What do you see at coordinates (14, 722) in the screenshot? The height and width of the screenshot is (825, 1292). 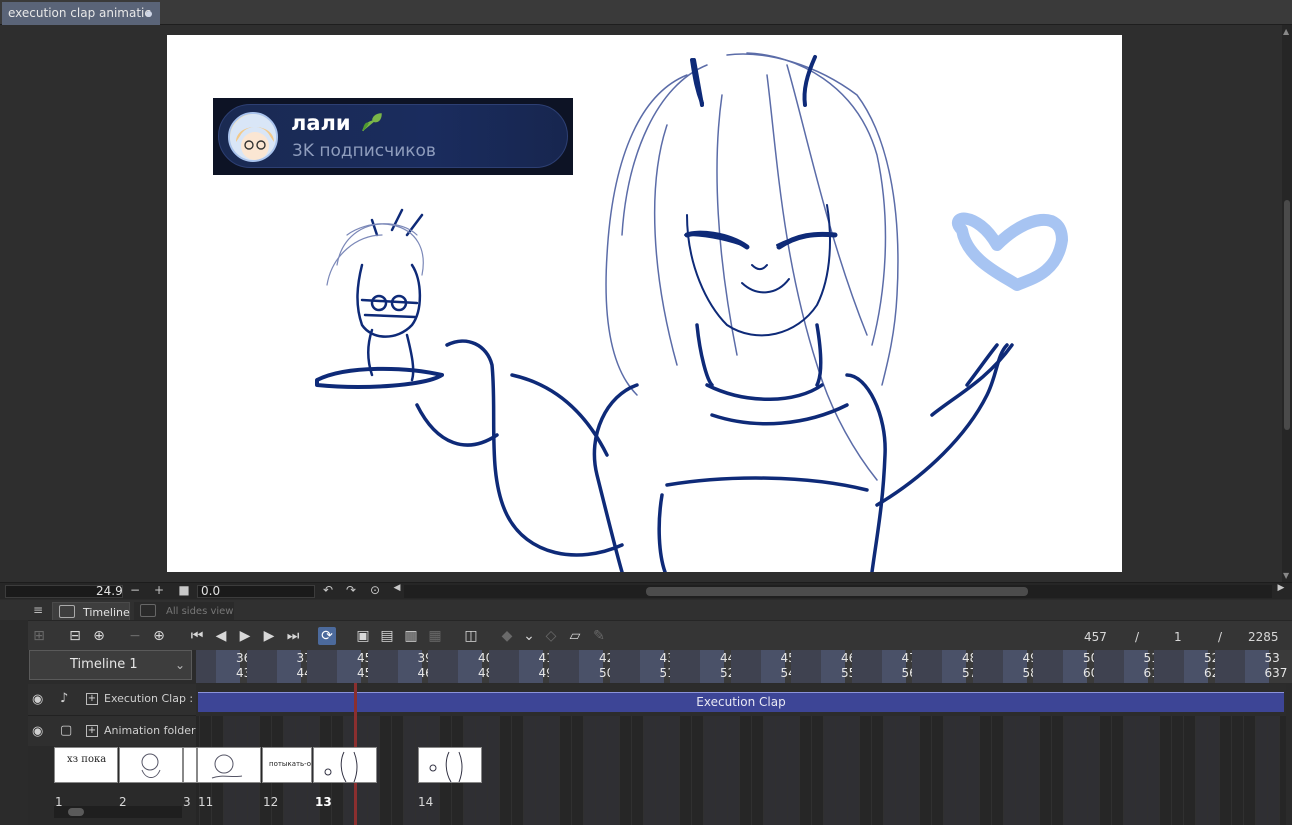 I see `left-gutter` at bounding box center [14, 722].